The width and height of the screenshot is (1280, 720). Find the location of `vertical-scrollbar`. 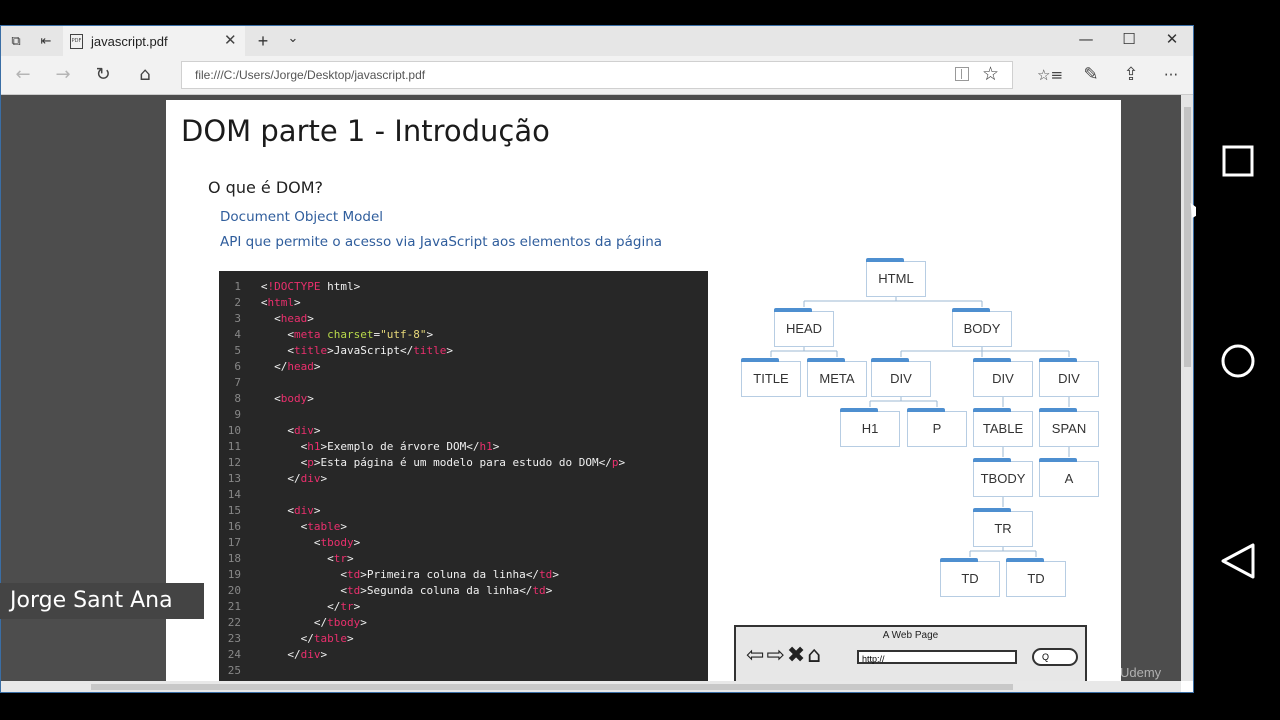

vertical-scrollbar is located at coordinates (1187, 388).